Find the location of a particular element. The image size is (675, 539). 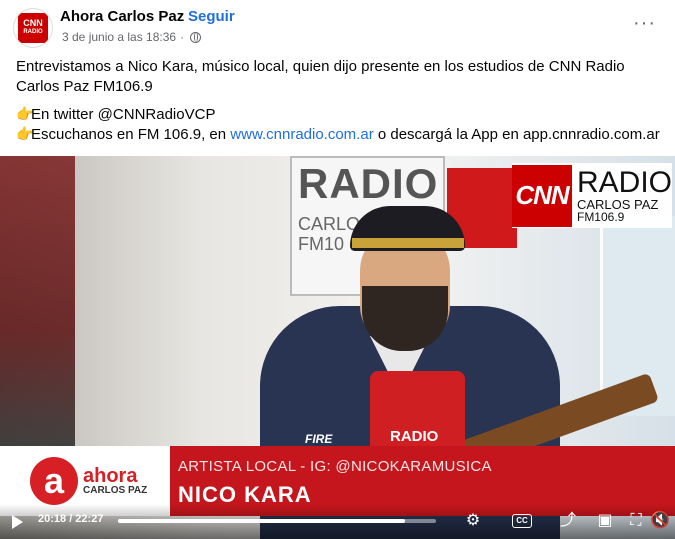

cnn-radio-bug: CNN RADIO CARLOS PAZ FM106.9 is located at coordinates (592, 195).